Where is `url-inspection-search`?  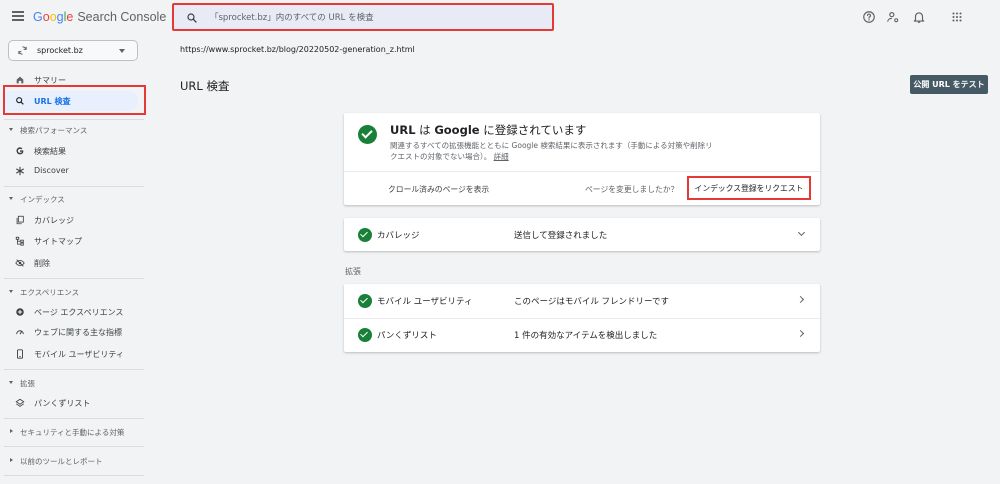
url-inspection-search is located at coordinates (363, 17).